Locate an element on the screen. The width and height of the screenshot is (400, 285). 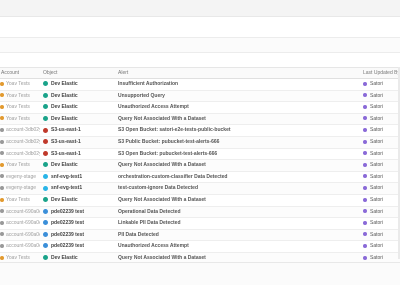
column-header-alert: Alert is located at coordinates (123, 73).